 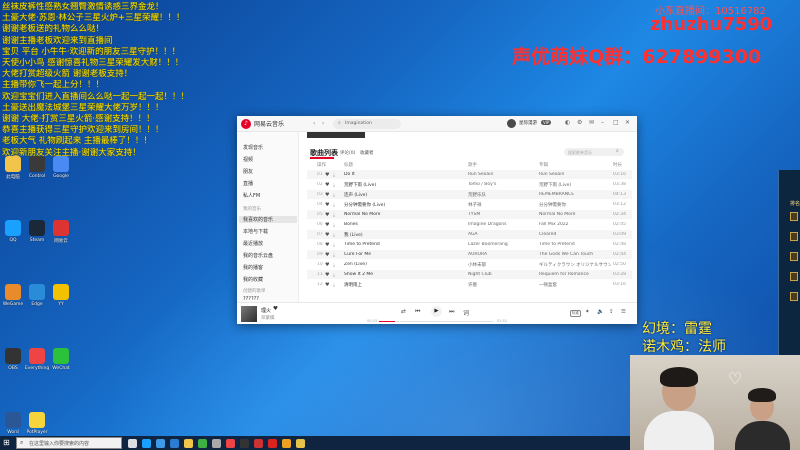 What do you see at coordinates (417, 312) in the screenshot?
I see `prev-icon: ⏮` at bounding box center [417, 312].